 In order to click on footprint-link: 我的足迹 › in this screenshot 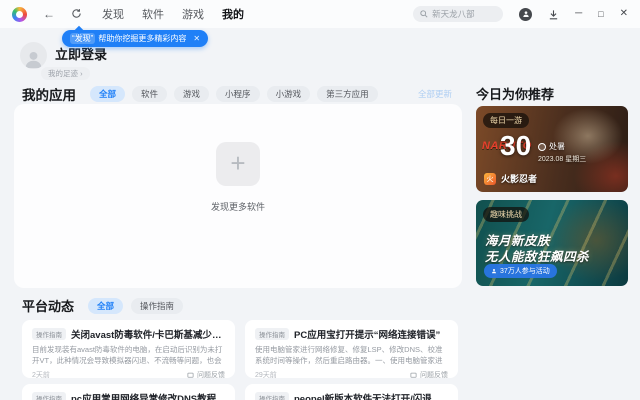, I will do `click(65, 73)`.